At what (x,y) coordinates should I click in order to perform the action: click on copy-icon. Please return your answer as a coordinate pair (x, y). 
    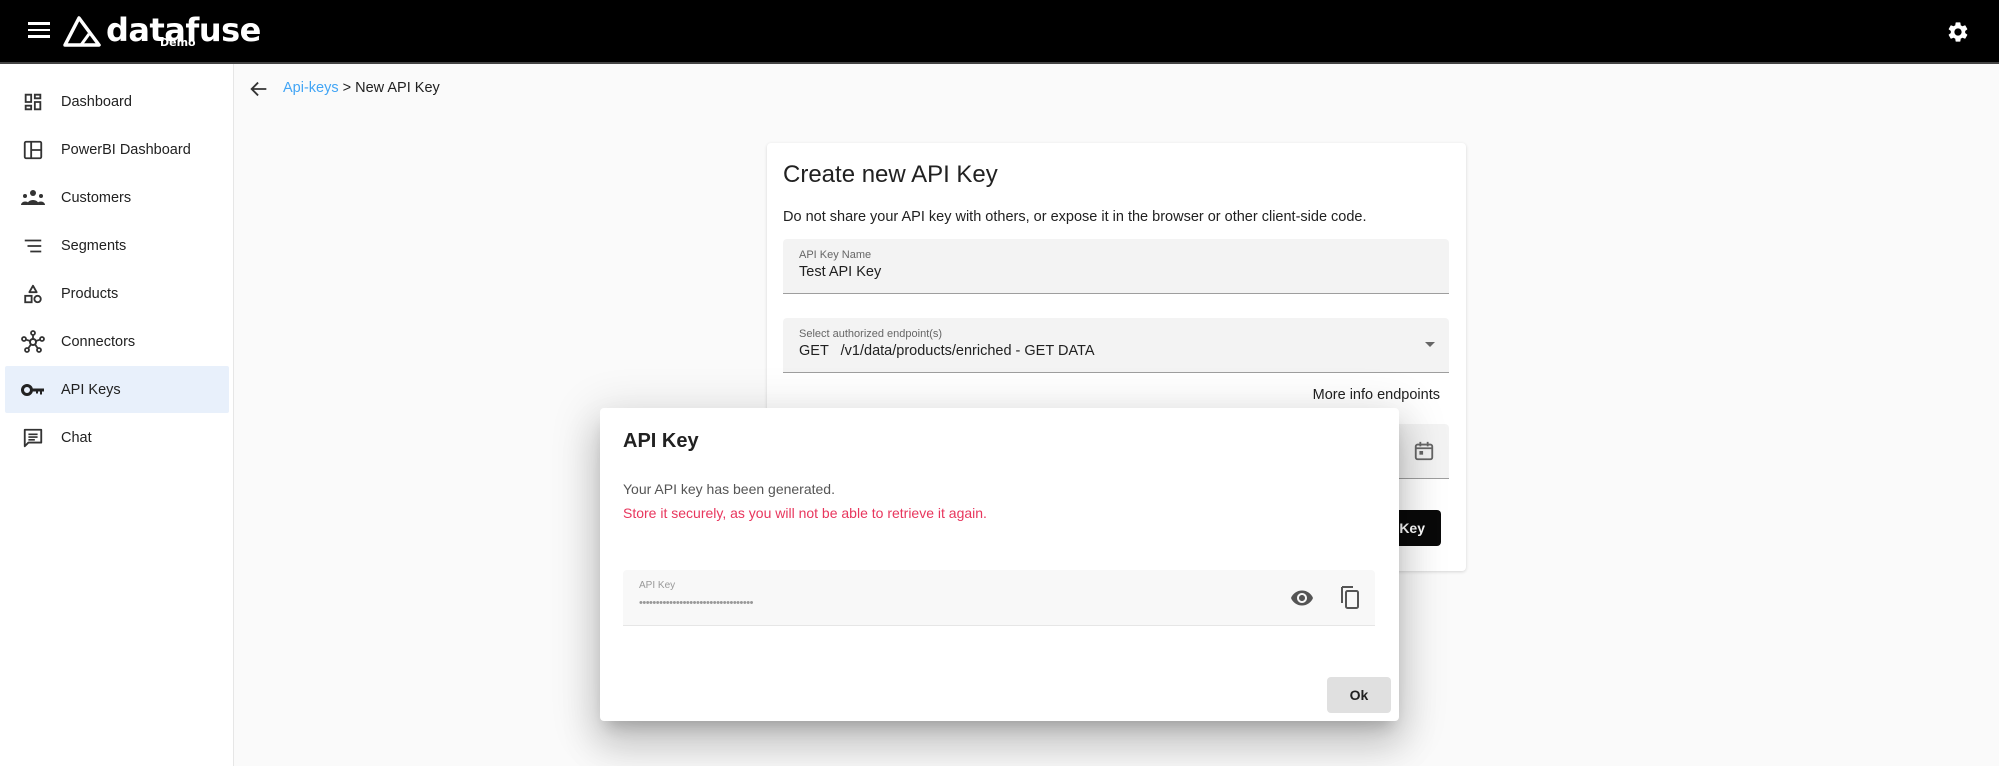
    Looking at the image, I should click on (1350, 597).